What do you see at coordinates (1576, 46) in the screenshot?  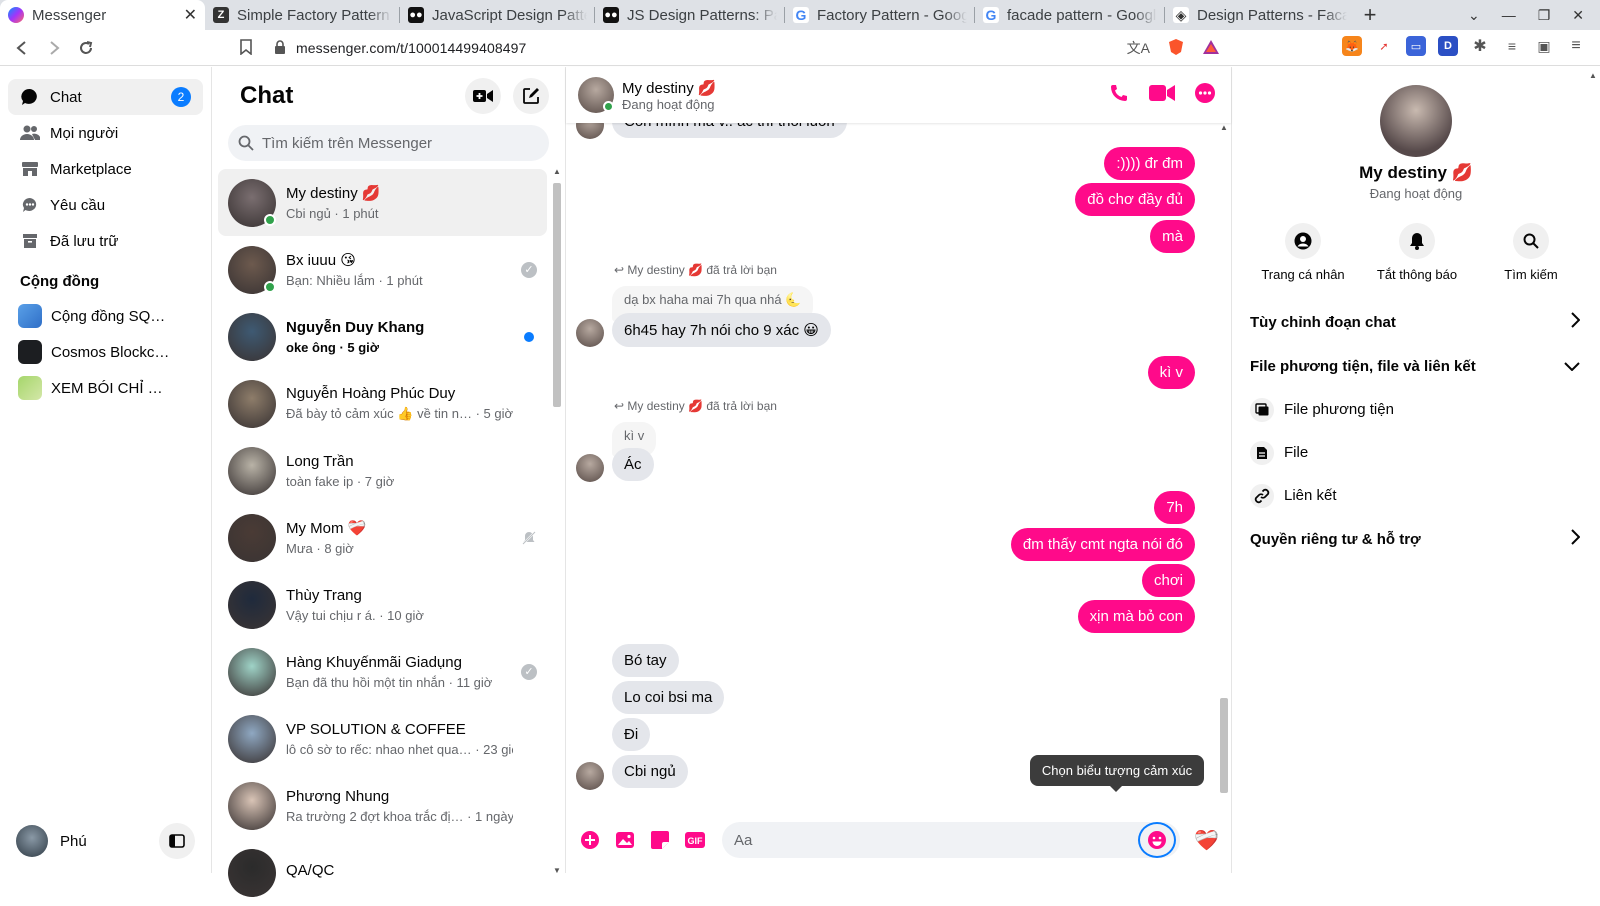 I see `menu-icon: ≡` at bounding box center [1576, 46].